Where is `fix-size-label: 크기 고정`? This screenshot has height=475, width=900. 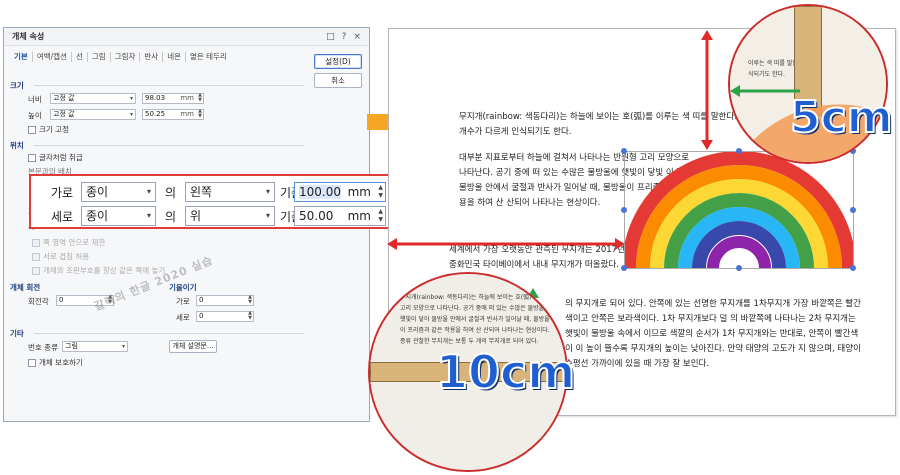
fix-size-label: 크기 고정 is located at coordinates (54, 129).